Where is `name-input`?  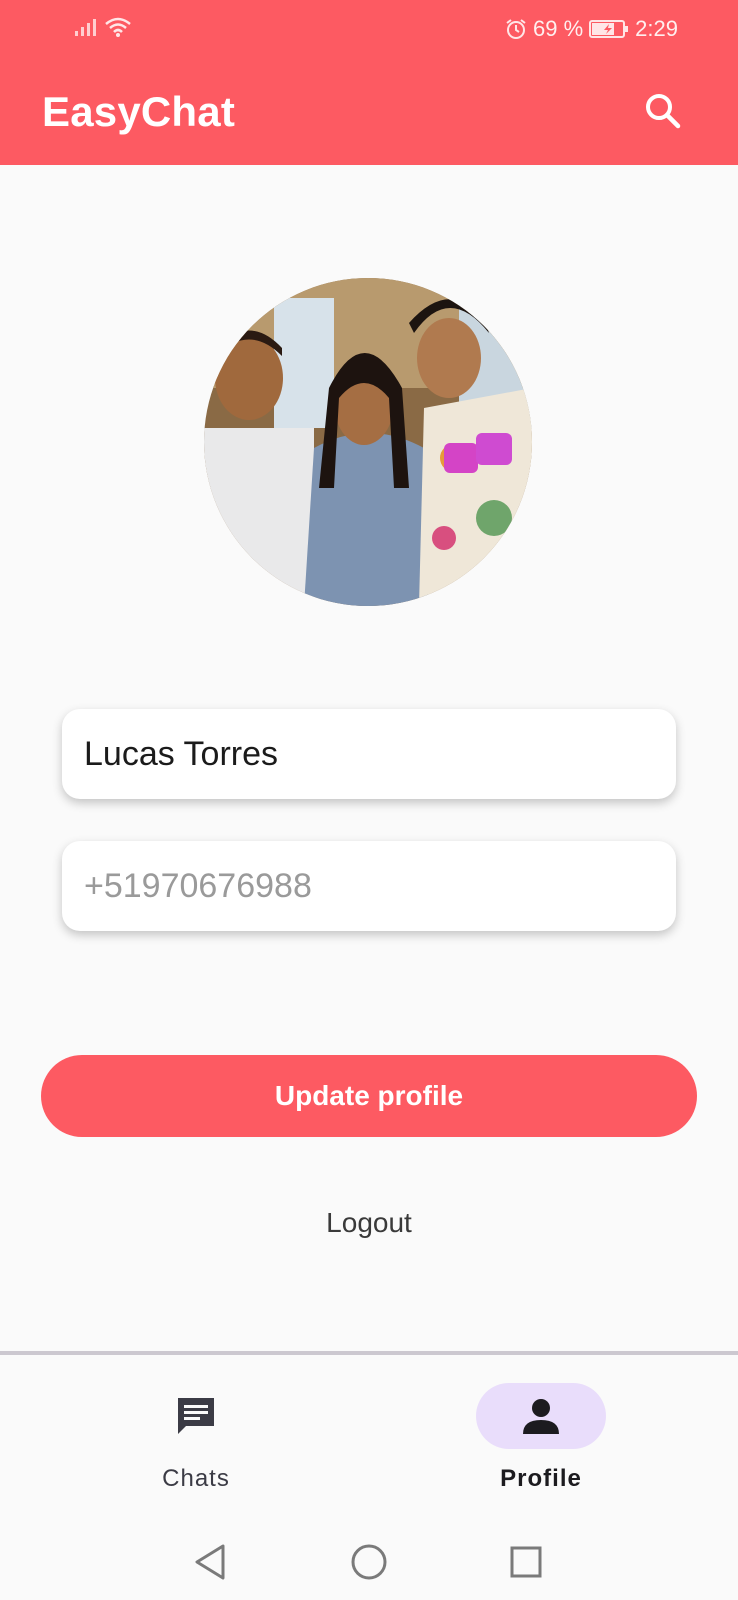 name-input is located at coordinates (380, 754).